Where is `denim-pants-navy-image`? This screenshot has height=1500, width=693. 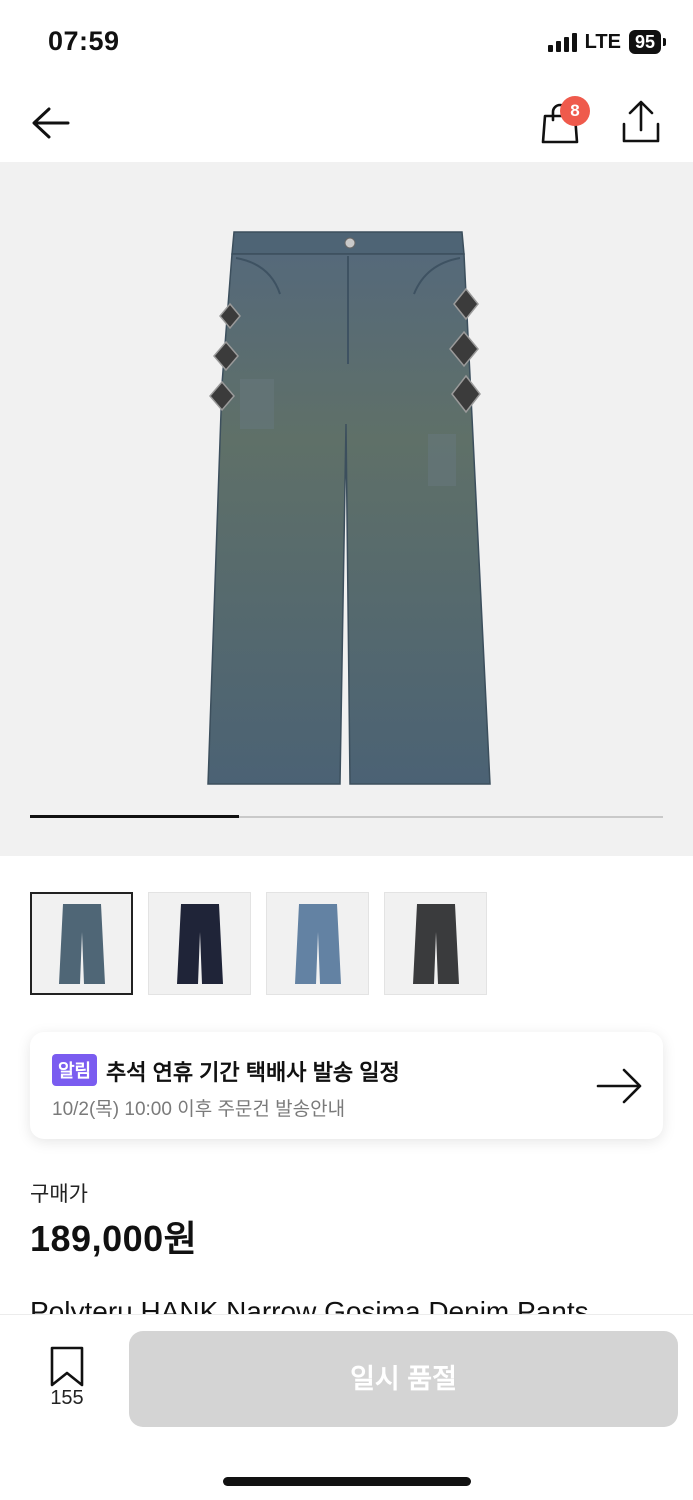
denim-pants-navy-image is located at coordinates (199, 943).